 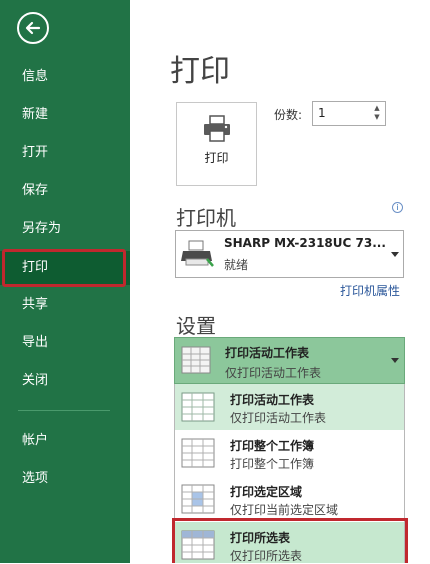 I want to click on printer-status: 就绪, so click(x=236, y=265).